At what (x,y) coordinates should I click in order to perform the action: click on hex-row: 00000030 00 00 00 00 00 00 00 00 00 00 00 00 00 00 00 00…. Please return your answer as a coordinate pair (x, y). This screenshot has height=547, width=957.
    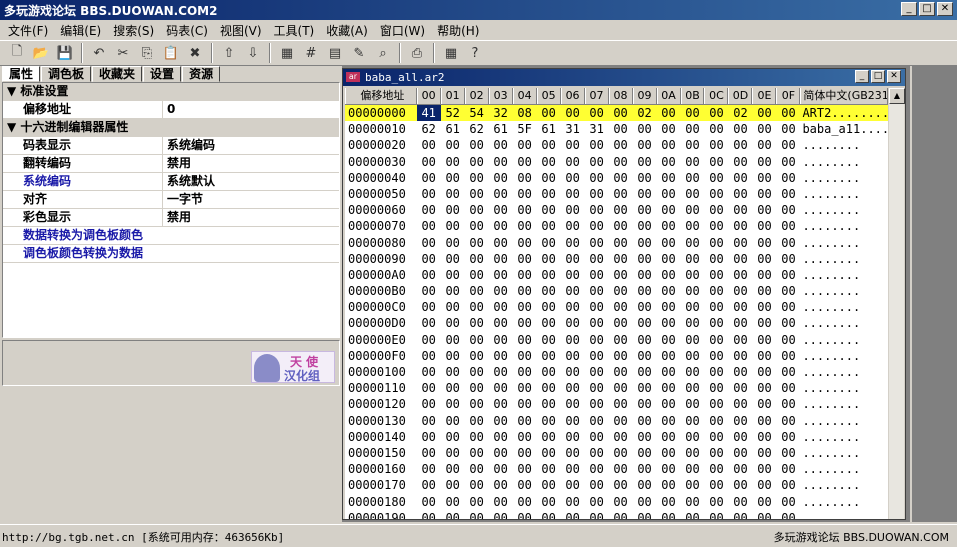
    Looking at the image, I should click on (616, 162).